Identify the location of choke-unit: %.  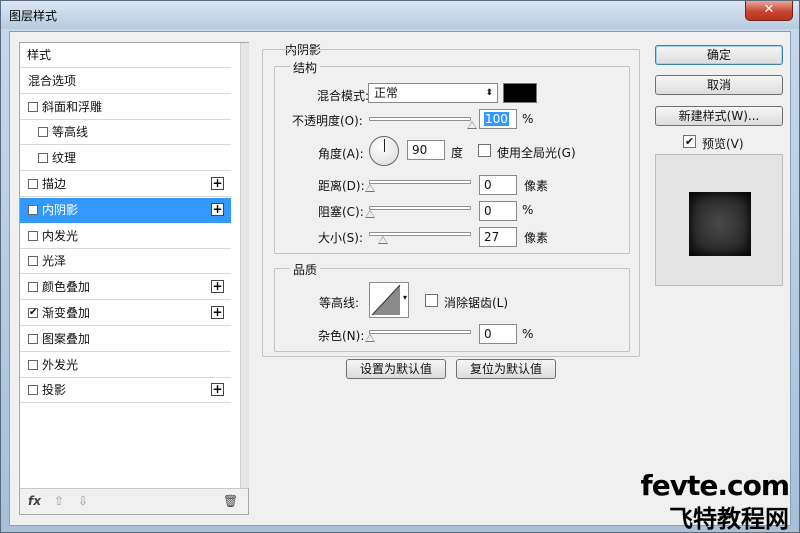
(528, 210).